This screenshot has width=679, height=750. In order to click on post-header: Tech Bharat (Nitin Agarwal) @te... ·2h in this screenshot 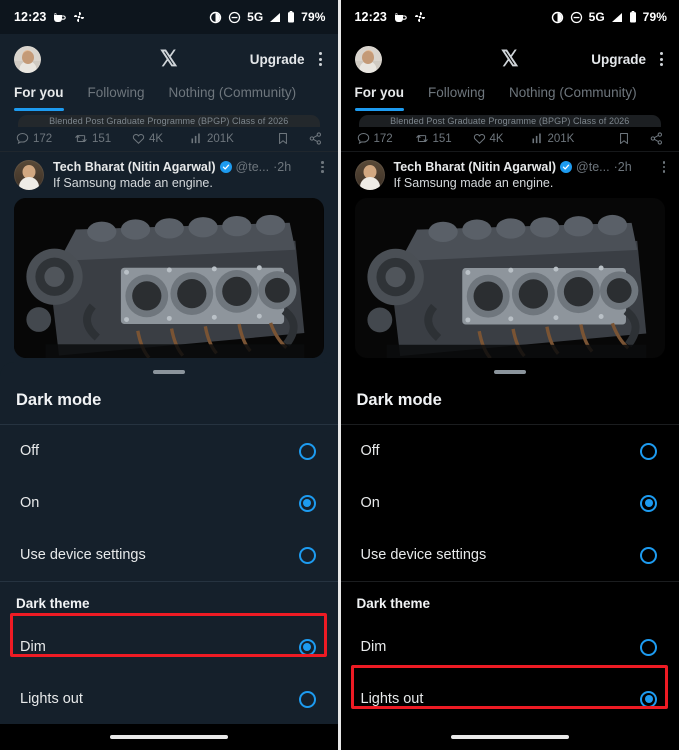, I will do `click(188, 167)`.